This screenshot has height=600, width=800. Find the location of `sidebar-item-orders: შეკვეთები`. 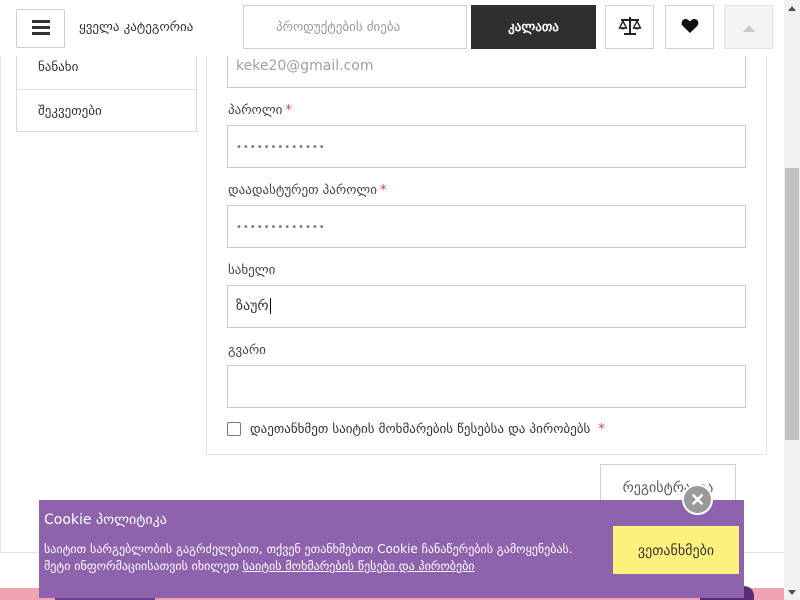

sidebar-item-orders: შეკვეთები is located at coordinates (106, 110).